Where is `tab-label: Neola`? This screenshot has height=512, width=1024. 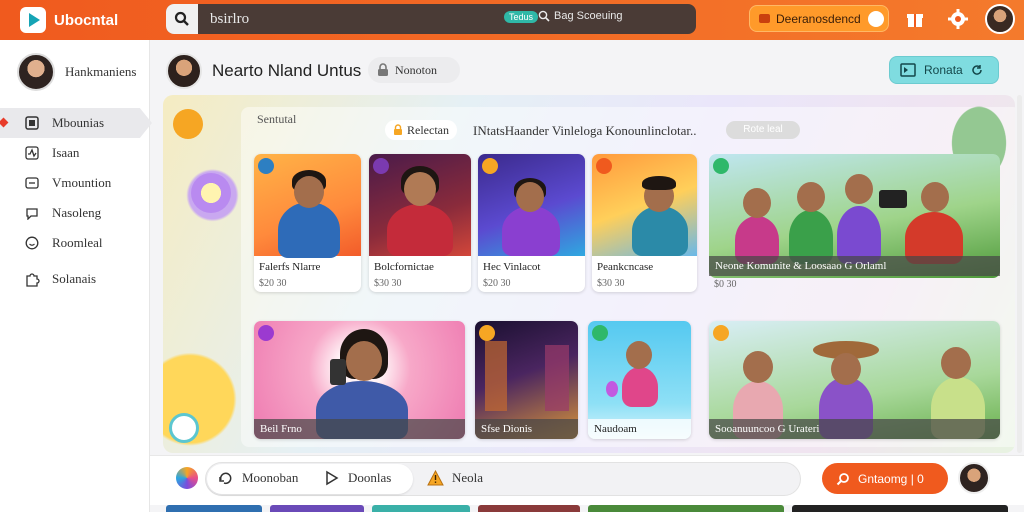 tab-label: Neola is located at coordinates (468, 477).